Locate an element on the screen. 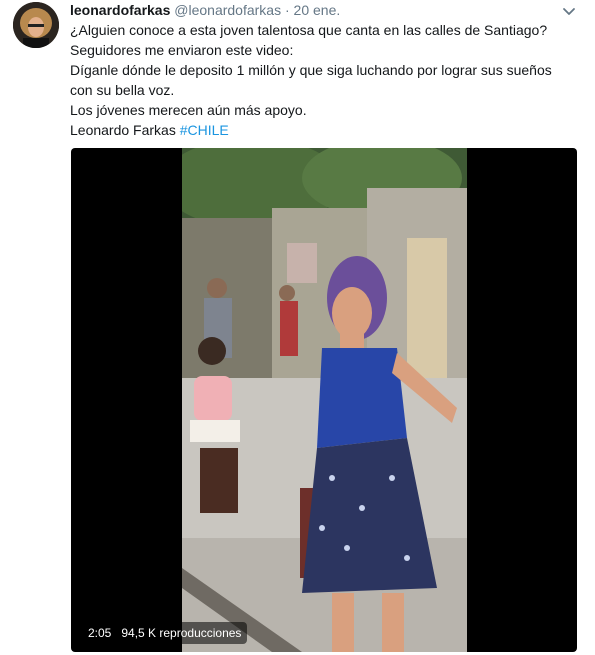  video-view-count: 94,5 K reproducciones is located at coordinates (181, 633).